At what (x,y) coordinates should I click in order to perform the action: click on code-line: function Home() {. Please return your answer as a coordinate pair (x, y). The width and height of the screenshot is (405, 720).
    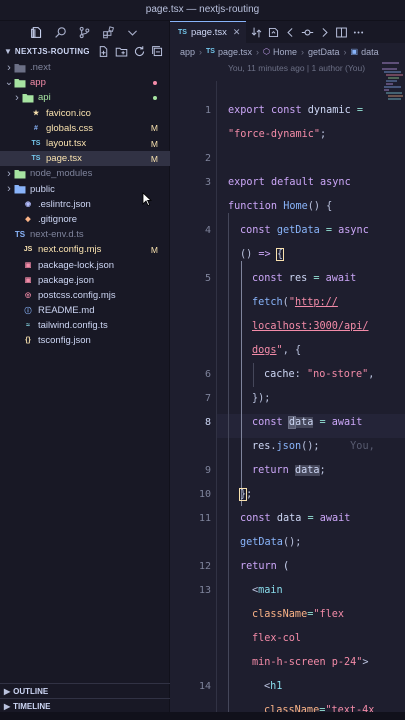
    Looking at the image, I should click on (280, 206).